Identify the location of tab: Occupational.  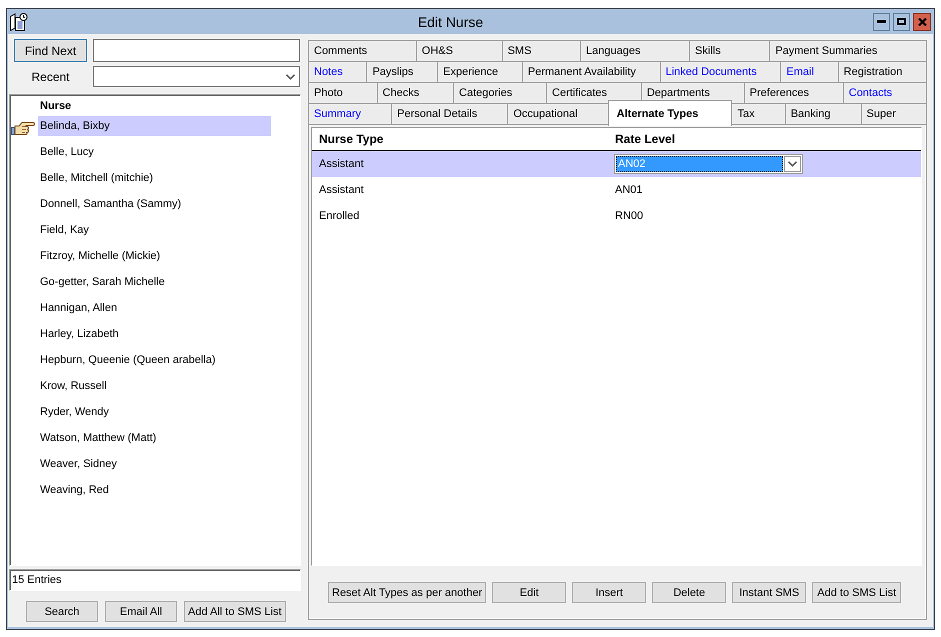
(558, 113).